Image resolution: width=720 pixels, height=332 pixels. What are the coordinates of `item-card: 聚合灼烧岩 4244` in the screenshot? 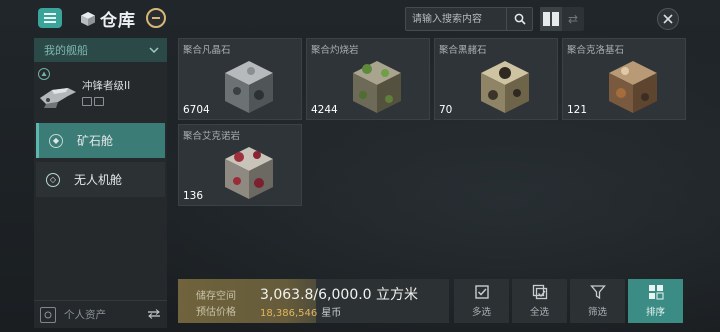 It's located at (368, 79).